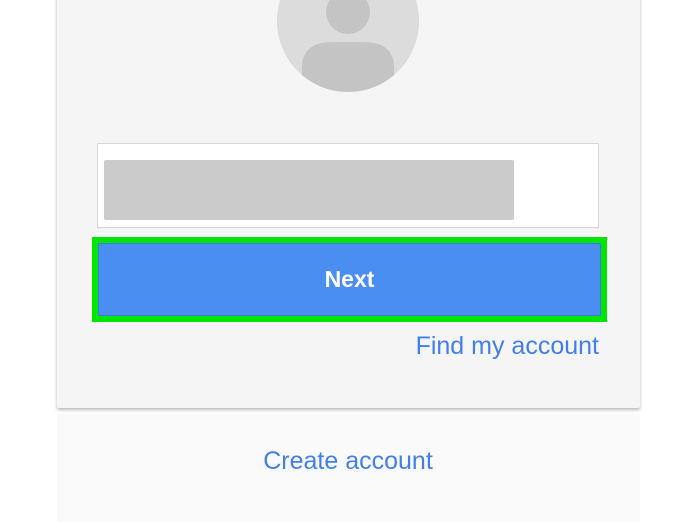 The height and width of the screenshot is (522, 696). I want to click on email-field, so click(348, 185).